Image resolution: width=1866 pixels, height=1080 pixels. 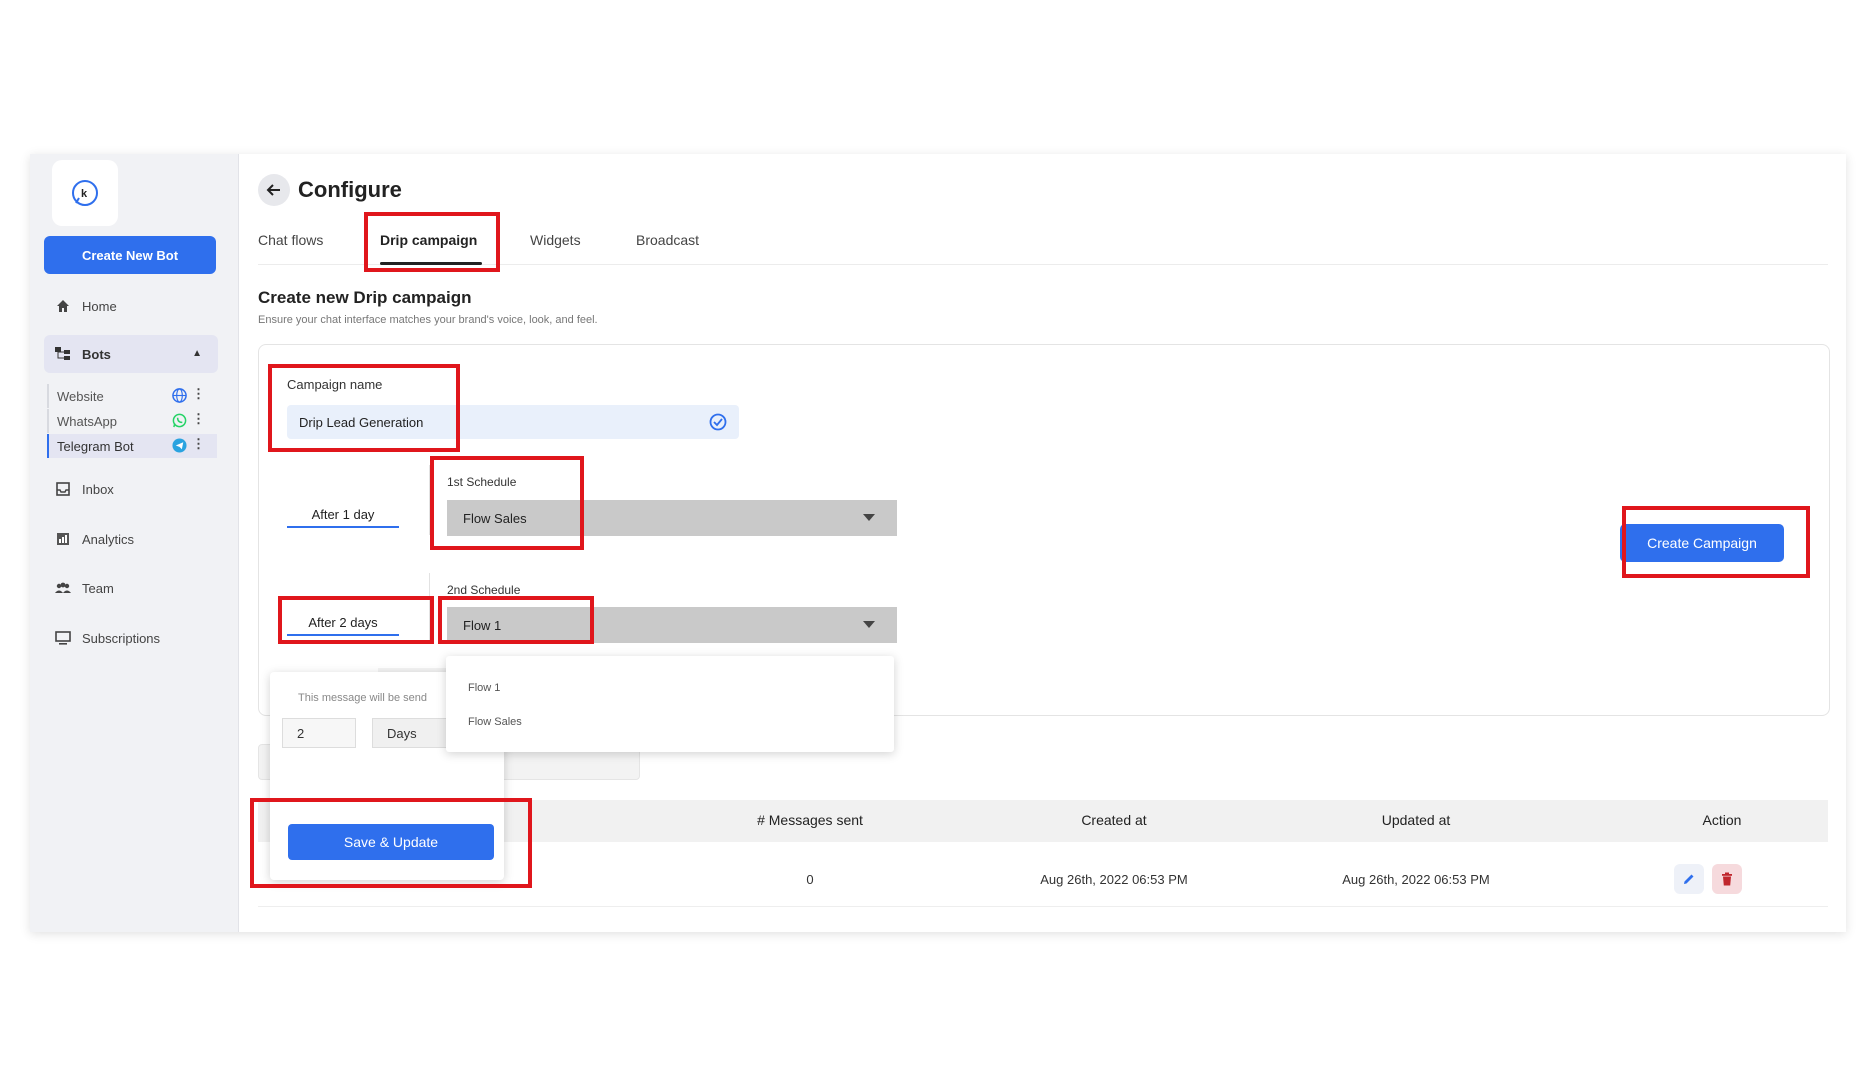 What do you see at coordinates (132, 396) in the screenshot?
I see `sidebar-bot-website: Website ⋮` at bounding box center [132, 396].